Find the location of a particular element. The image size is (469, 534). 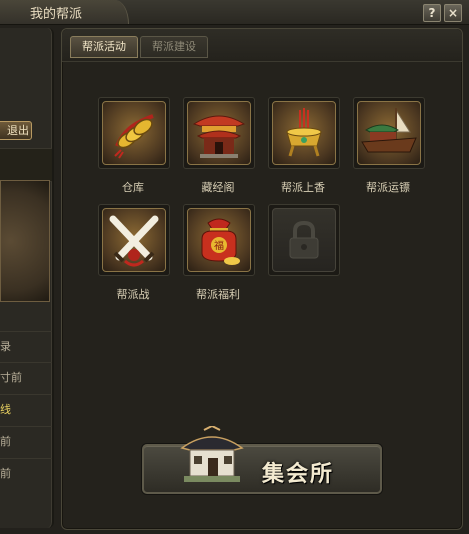

pavilion-icon is located at coordinates (219, 133).